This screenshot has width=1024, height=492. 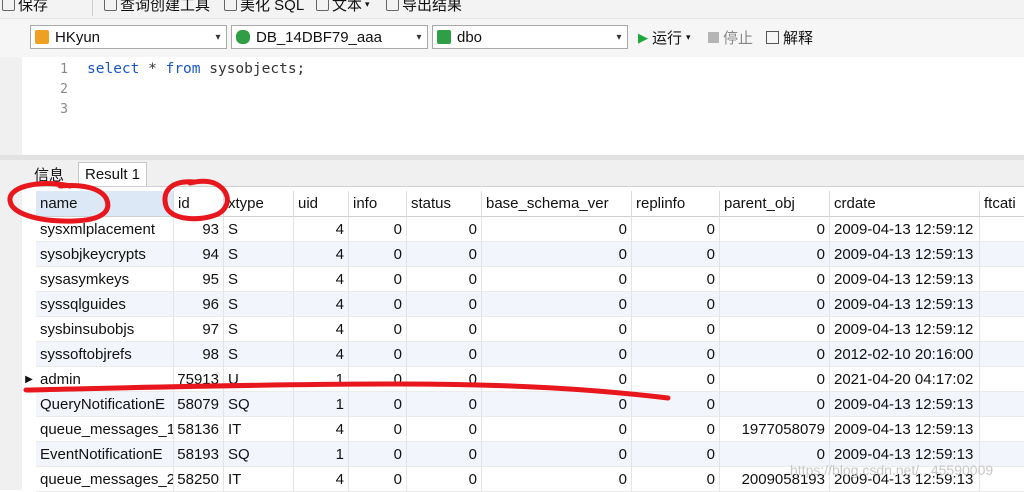 I want to click on cell-name: sysasymkeys, so click(x=105, y=279).